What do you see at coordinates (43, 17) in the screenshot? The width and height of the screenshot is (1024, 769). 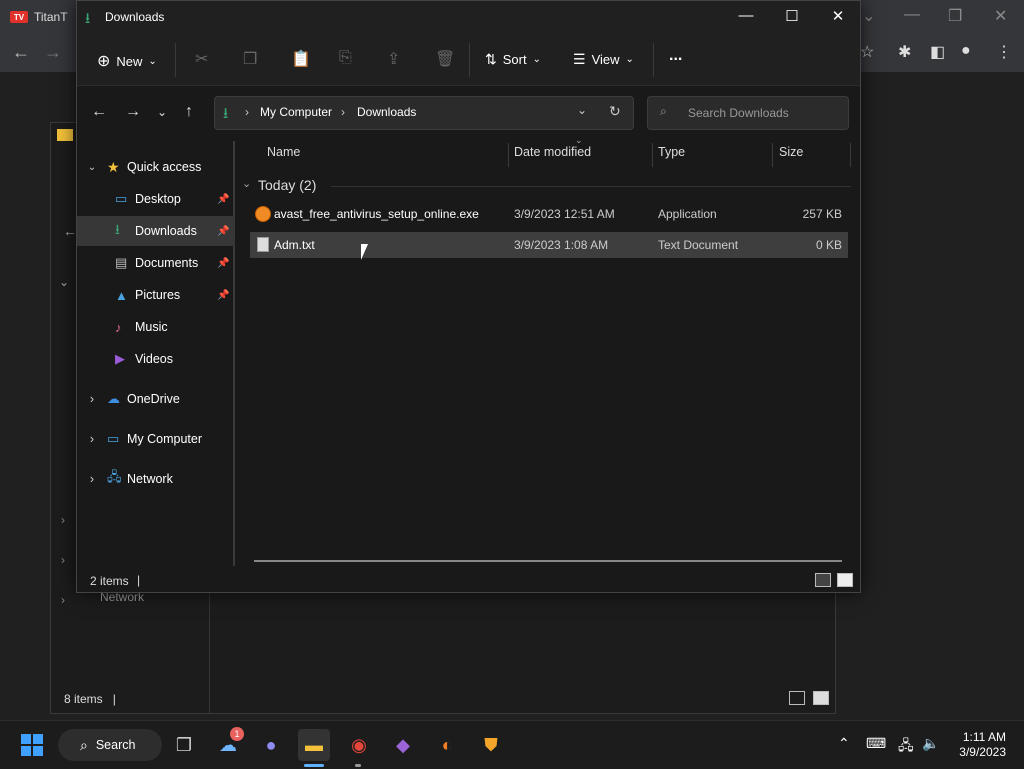 I see `browser-tab: TV TitanT` at bounding box center [43, 17].